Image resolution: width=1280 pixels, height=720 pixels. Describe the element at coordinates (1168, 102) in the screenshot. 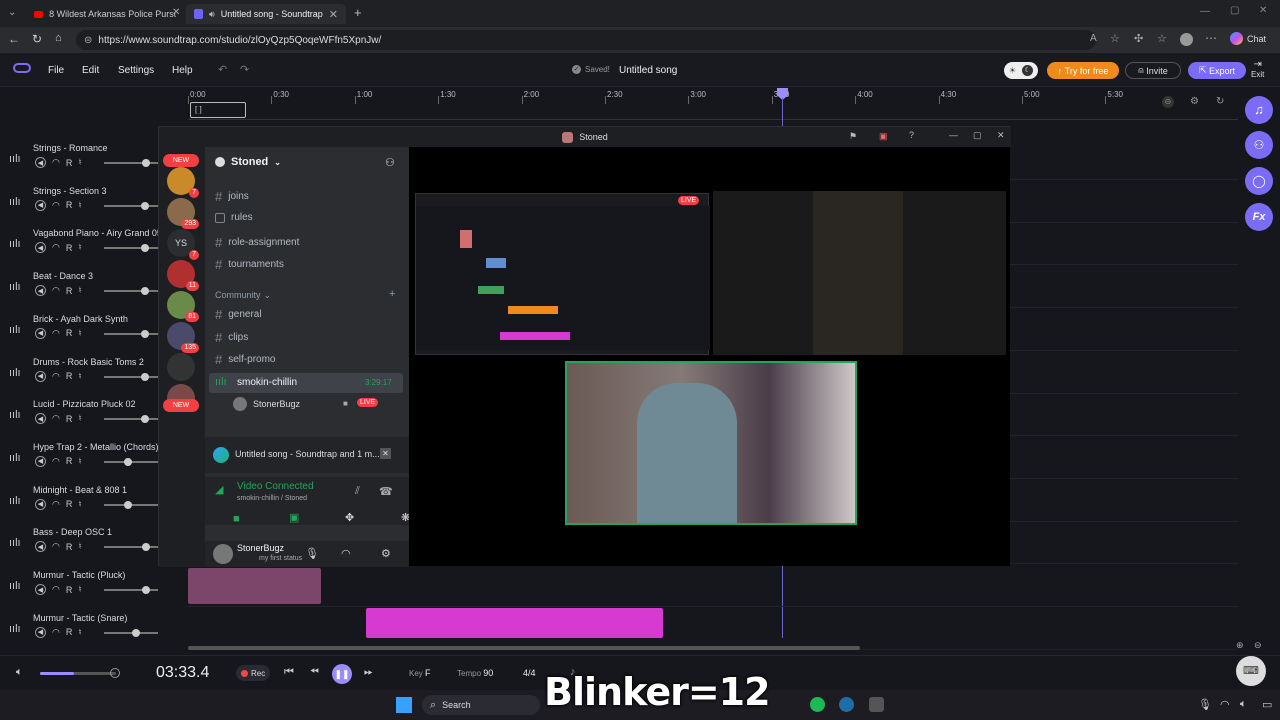

I see `timeline-lock-icon: ⊝` at that location.